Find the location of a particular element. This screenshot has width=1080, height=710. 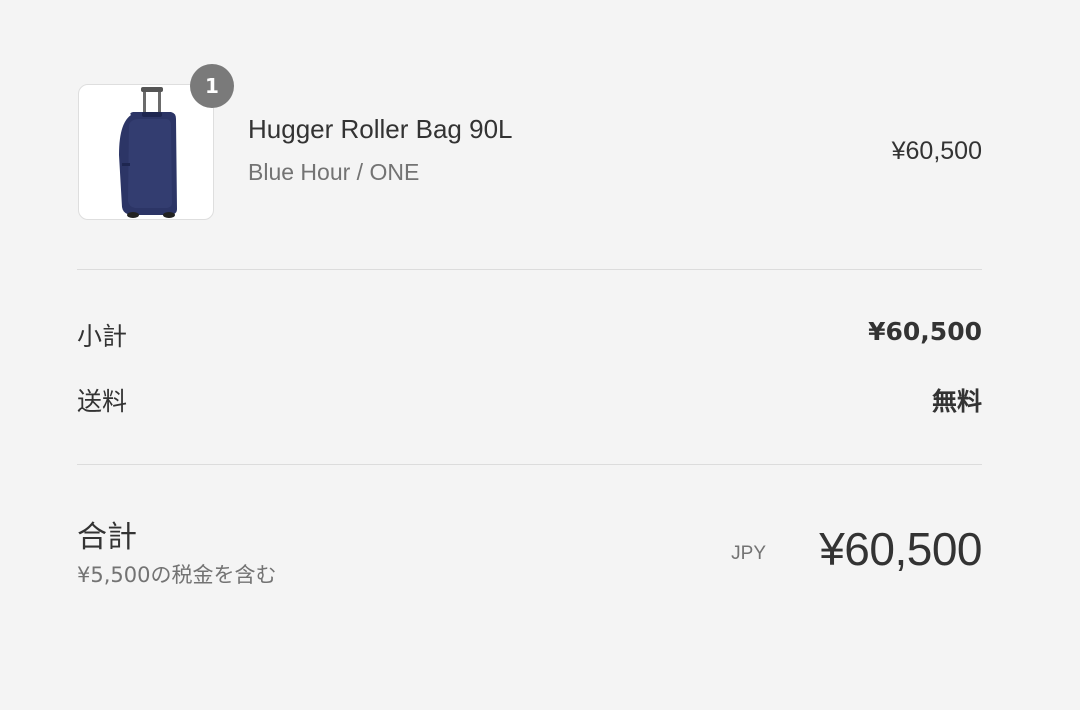

roller-bag-icon is located at coordinates (148, 152).